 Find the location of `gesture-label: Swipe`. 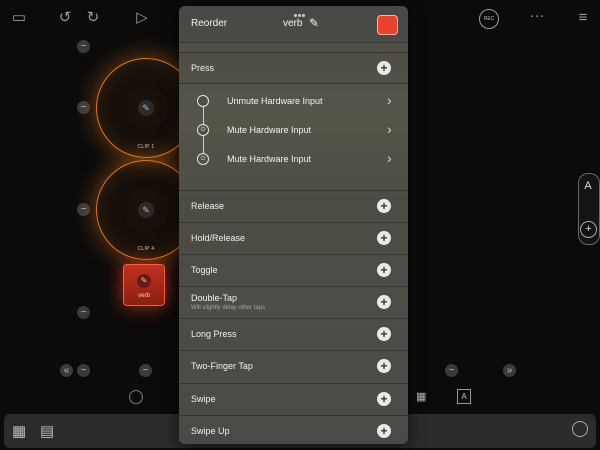

gesture-label: Swipe is located at coordinates (203, 399).